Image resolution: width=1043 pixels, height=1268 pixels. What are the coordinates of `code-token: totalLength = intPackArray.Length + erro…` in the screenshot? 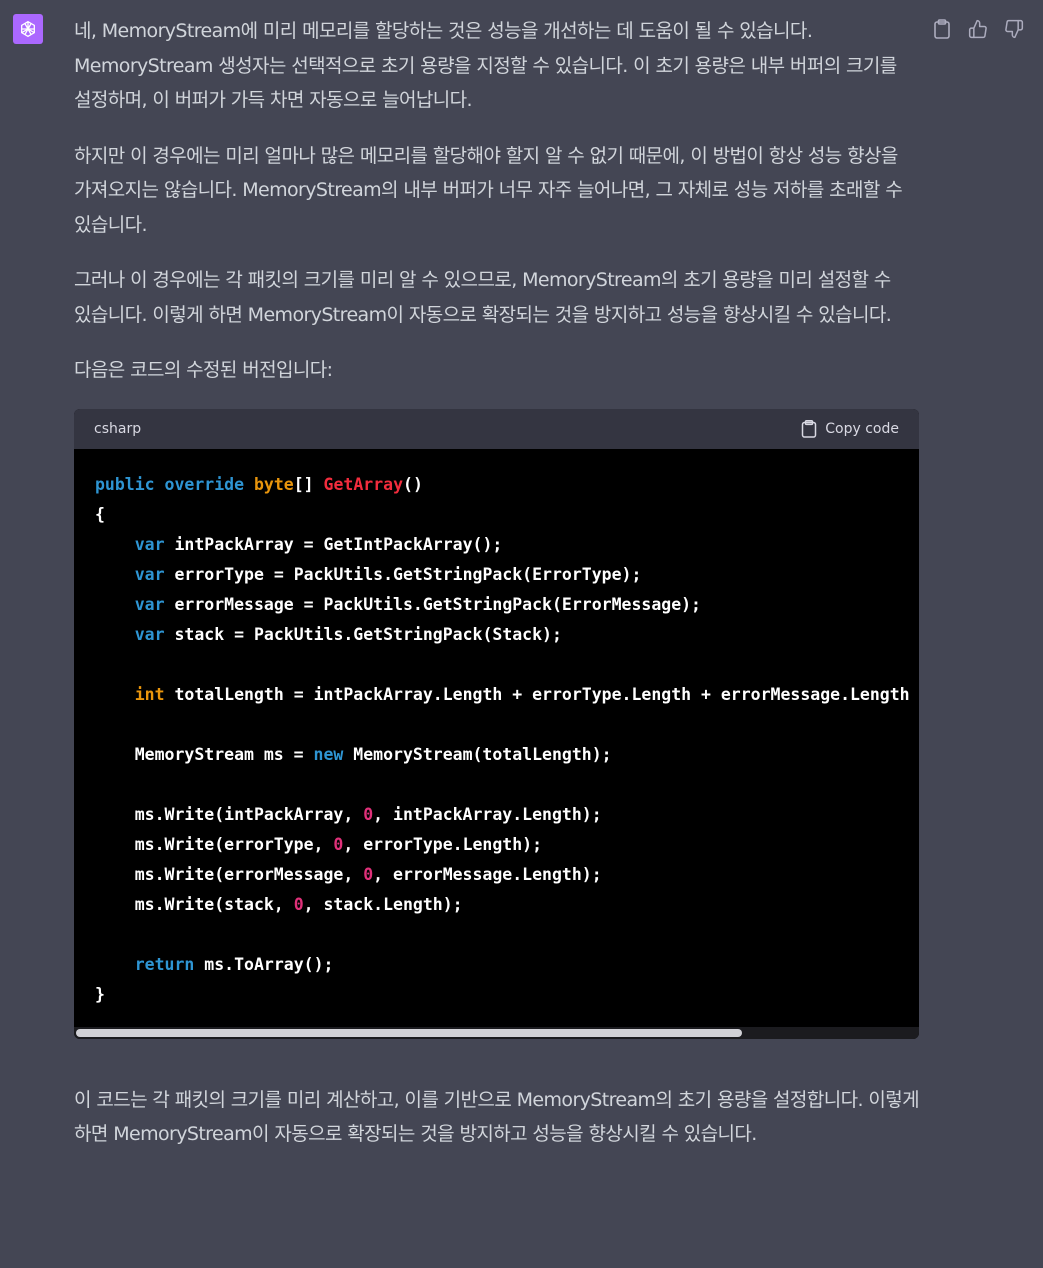 It's located at (542, 694).